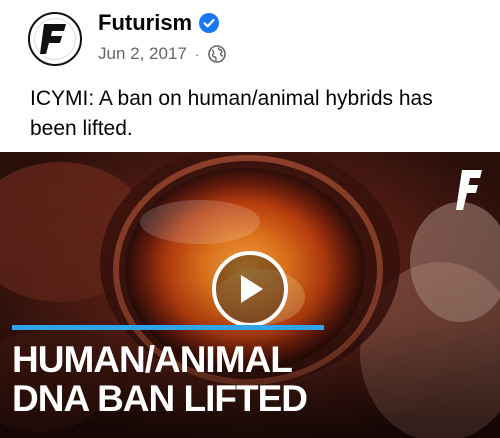  I want to click on avatar, so click(55, 39).